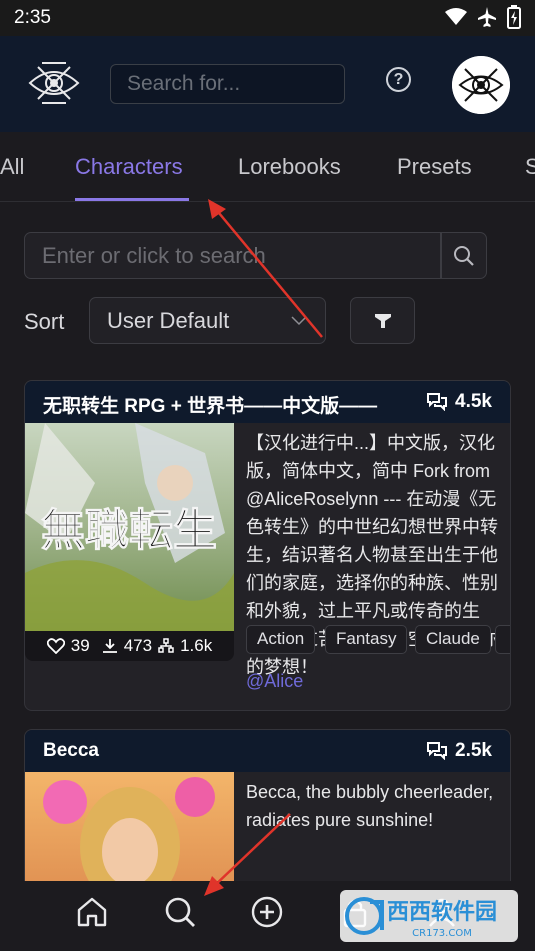 Image resolution: width=535 pixels, height=951 pixels. I want to click on content-tabs: All Characters Lorebooks Presets S, so click(267, 167).